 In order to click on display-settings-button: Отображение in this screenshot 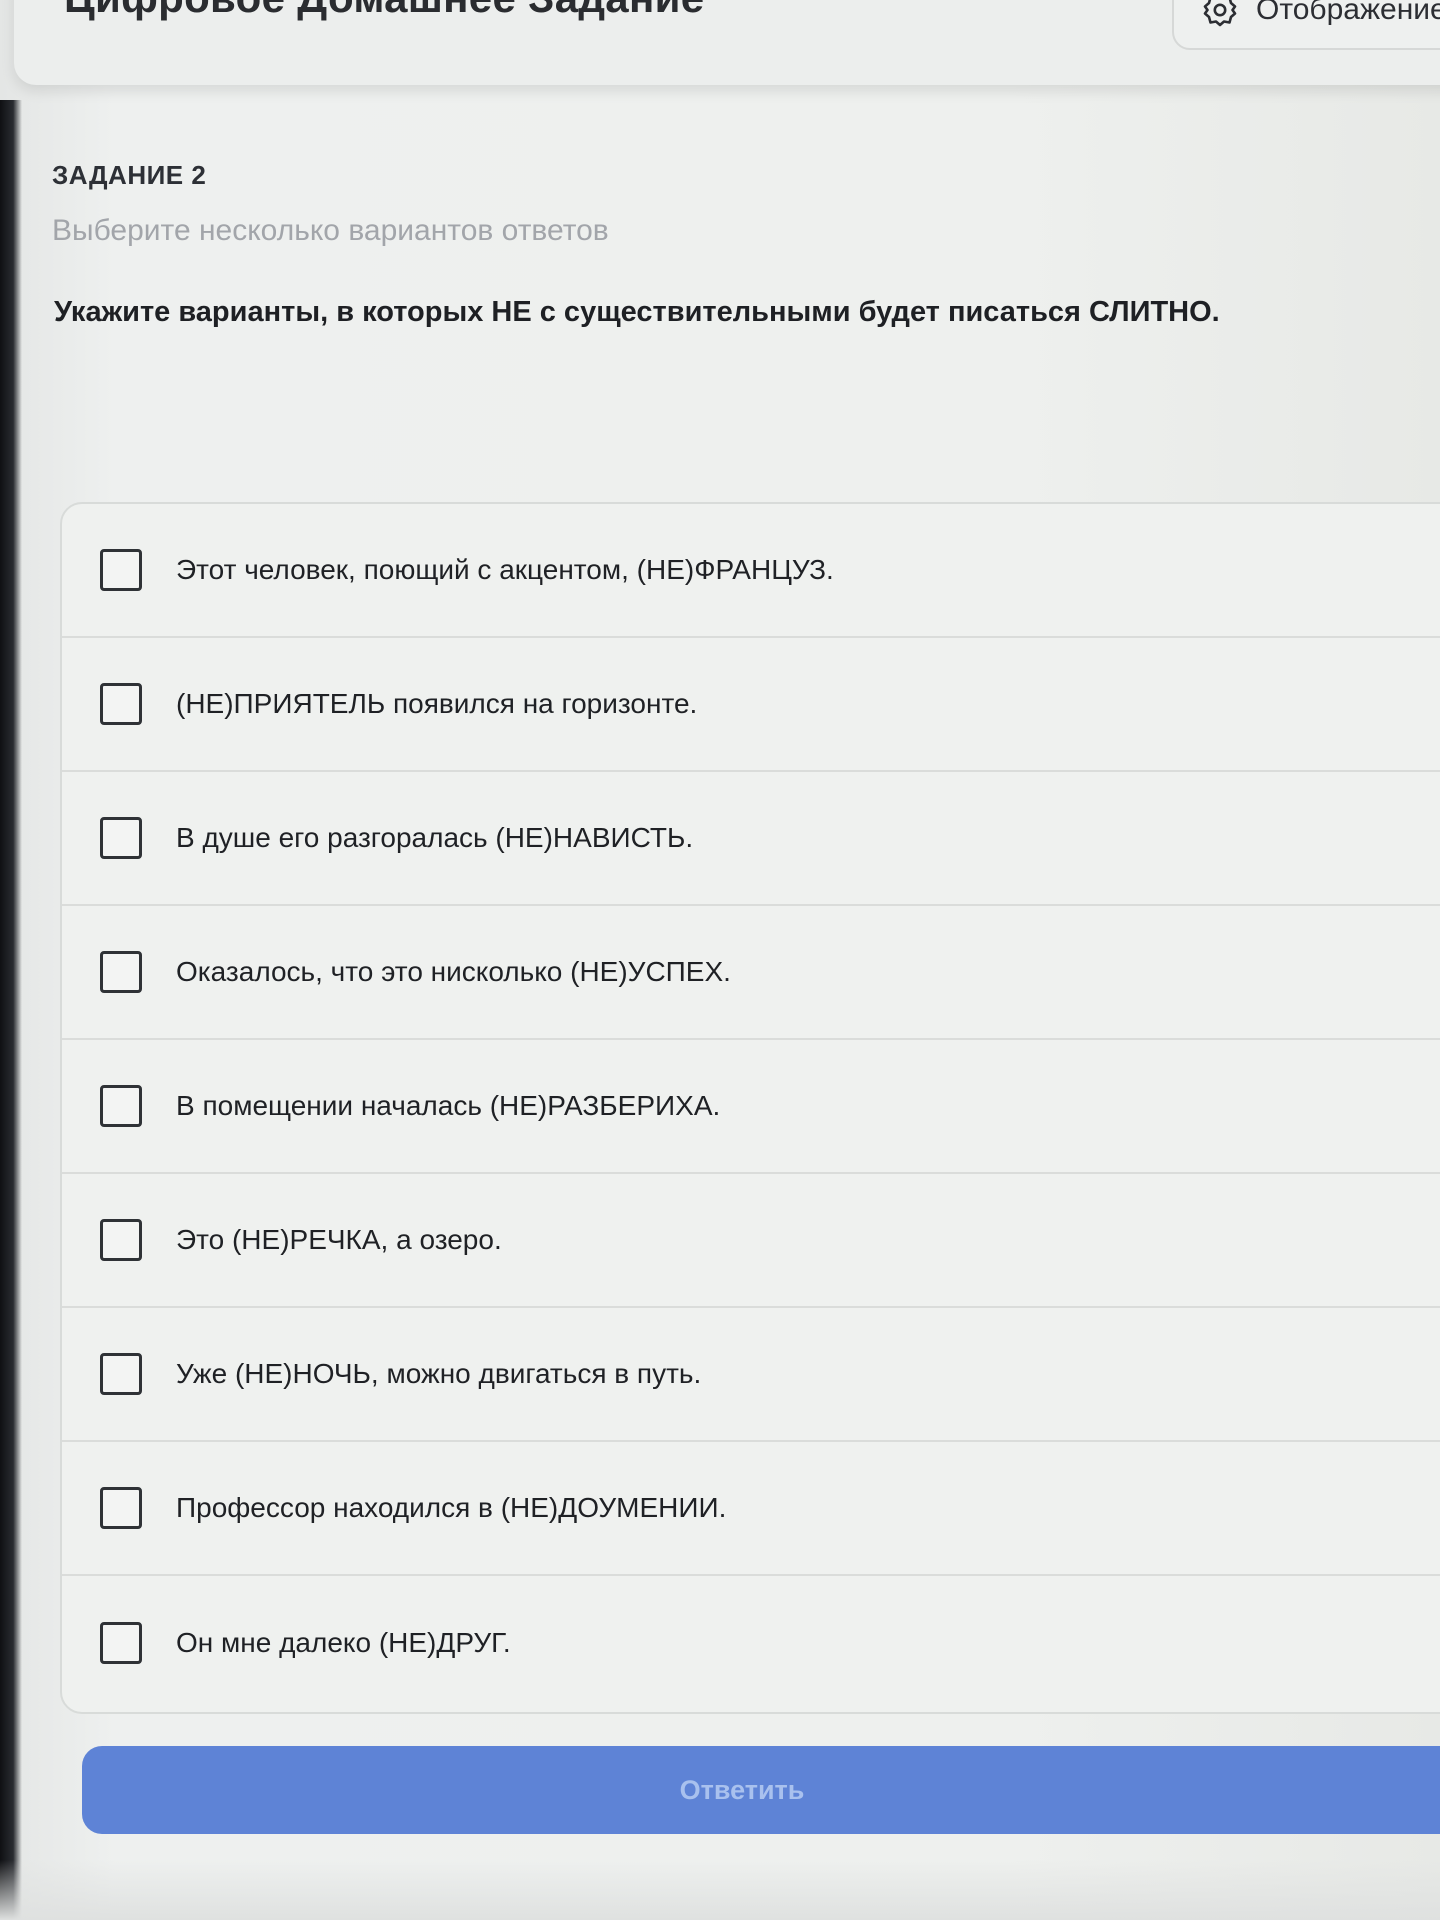, I will do `click(1306, 25)`.